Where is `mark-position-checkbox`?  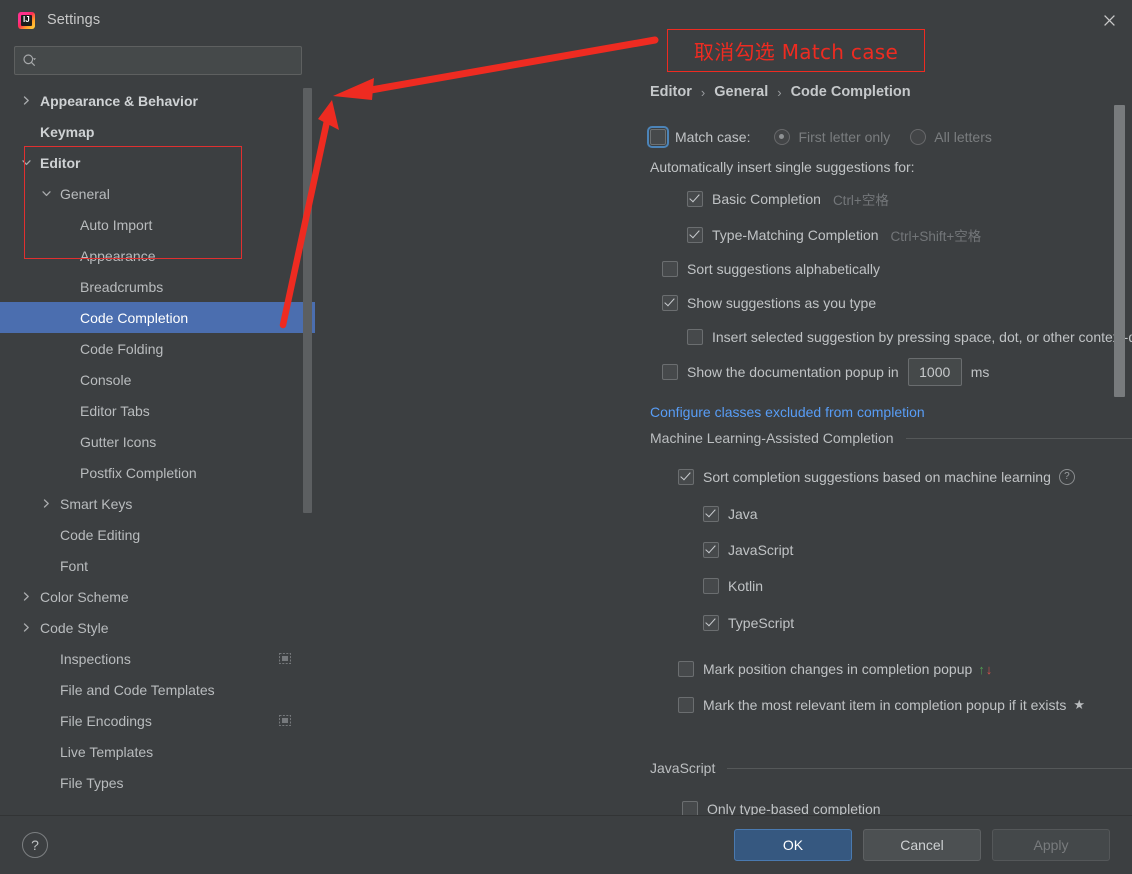 mark-position-checkbox is located at coordinates (686, 669).